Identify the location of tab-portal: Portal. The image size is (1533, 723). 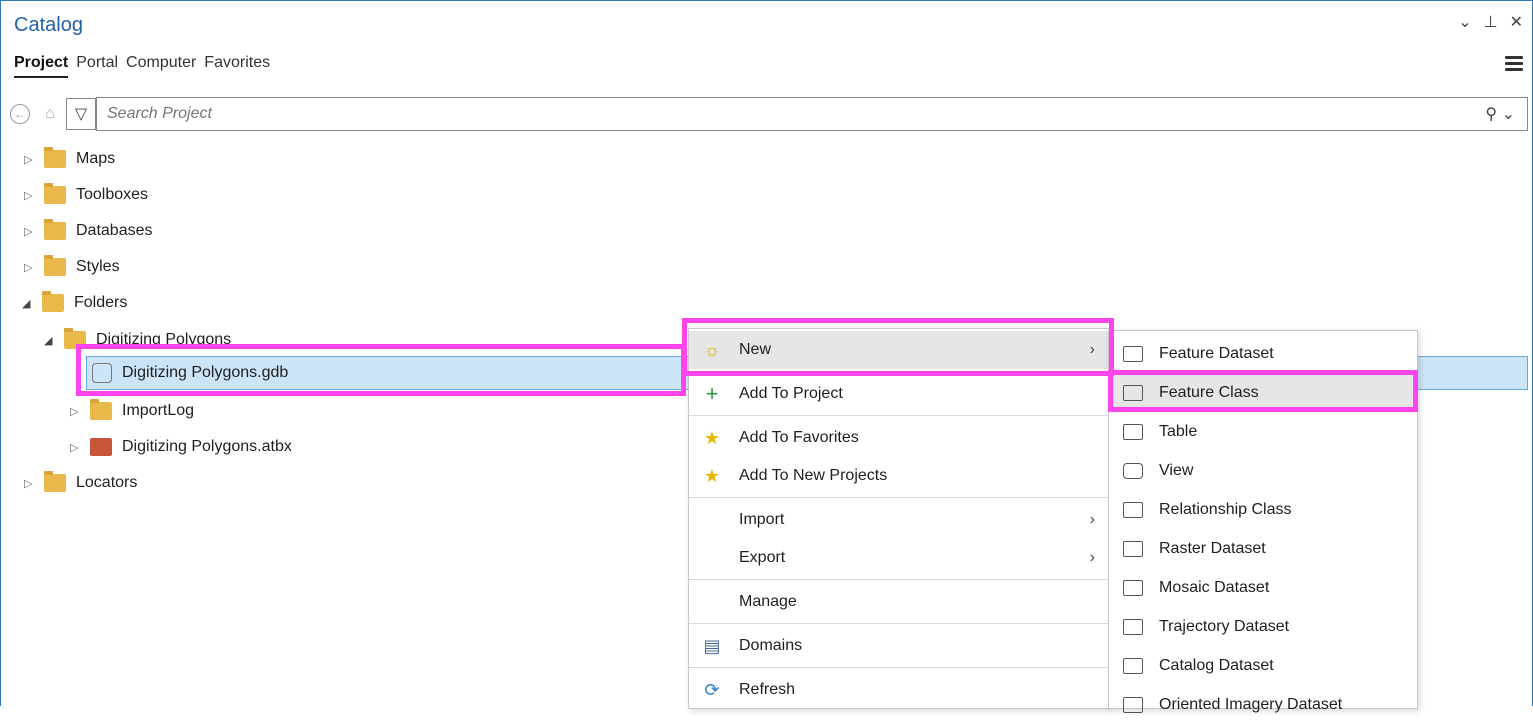
(97, 66).